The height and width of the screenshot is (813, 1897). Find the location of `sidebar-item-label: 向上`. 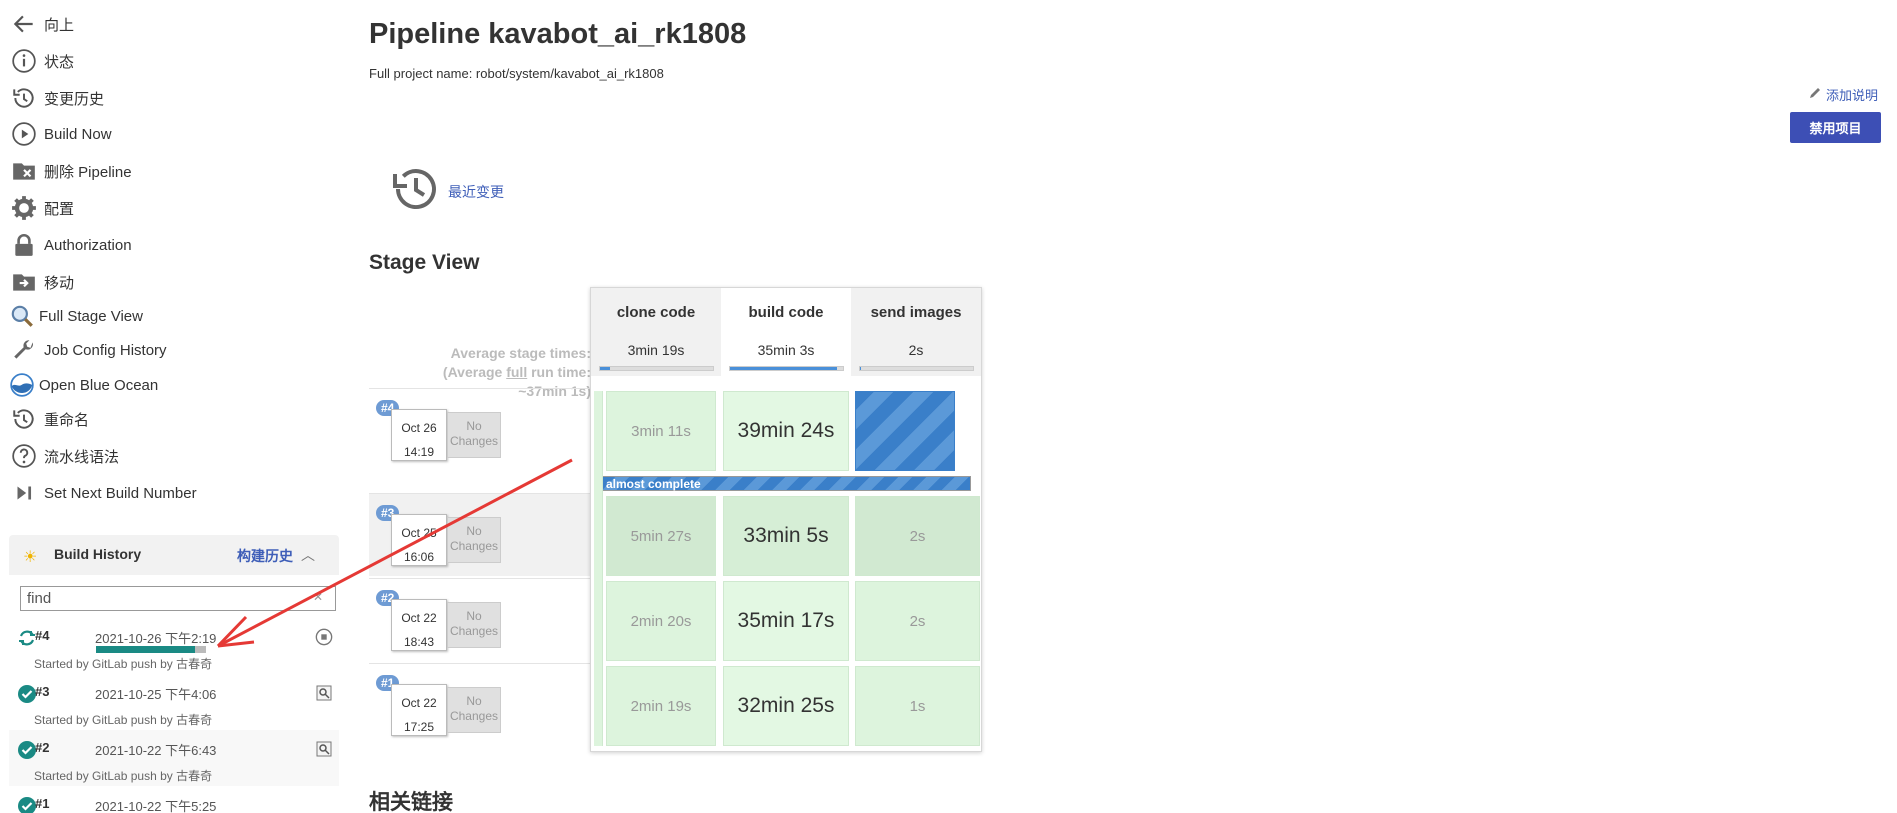

sidebar-item-label: 向上 is located at coordinates (59, 25).